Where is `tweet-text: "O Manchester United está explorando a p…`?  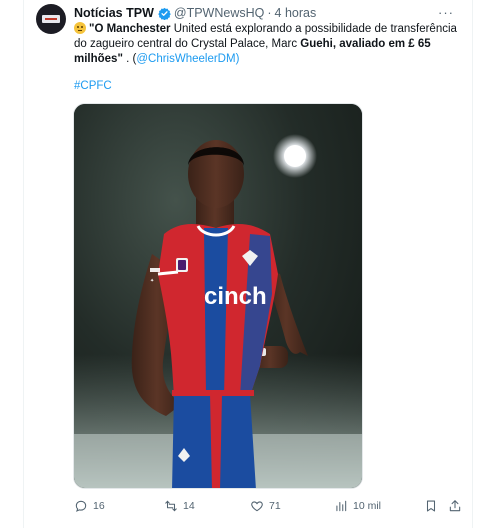 tweet-text: "O Manchester United está explorando a p… is located at coordinates (269, 44).